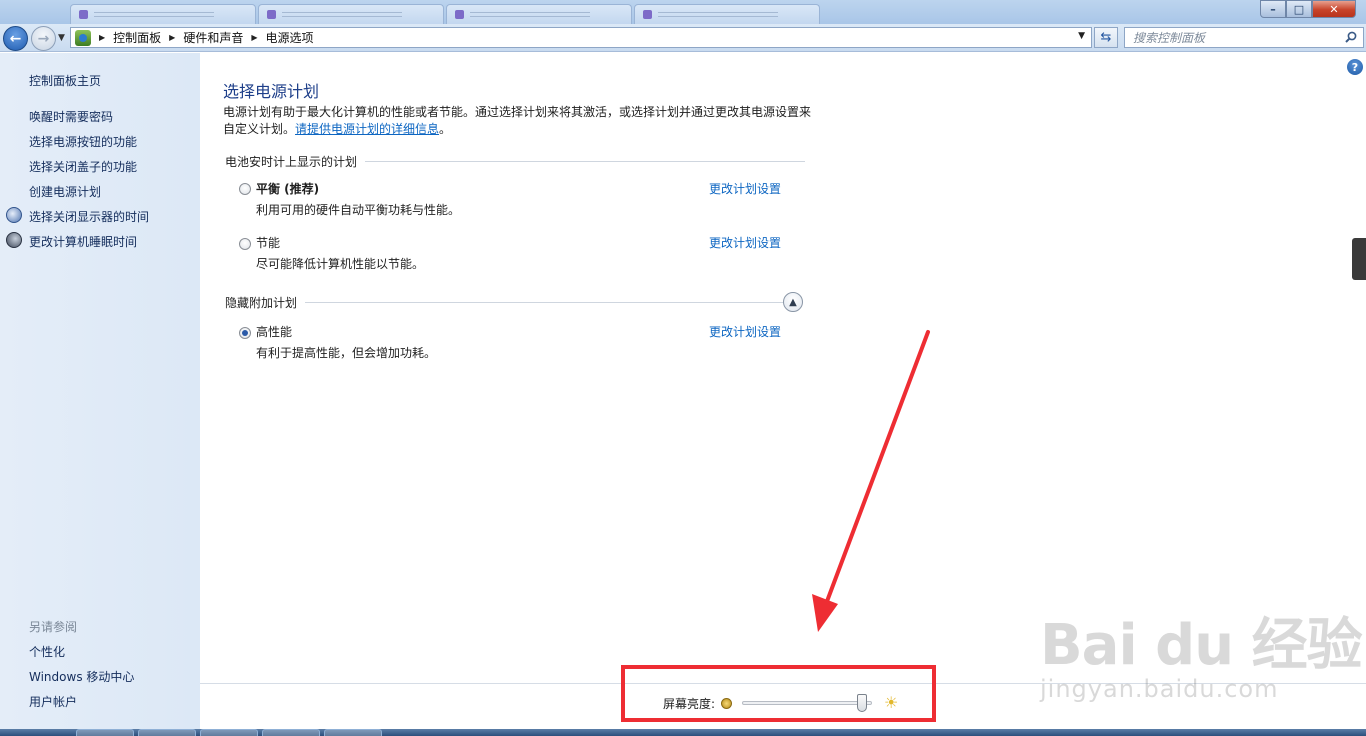 This screenshot has width=1366, height=736. Describe the element at coordinates (778, 693) in the screenshot. I see `highlight-box` at that location.